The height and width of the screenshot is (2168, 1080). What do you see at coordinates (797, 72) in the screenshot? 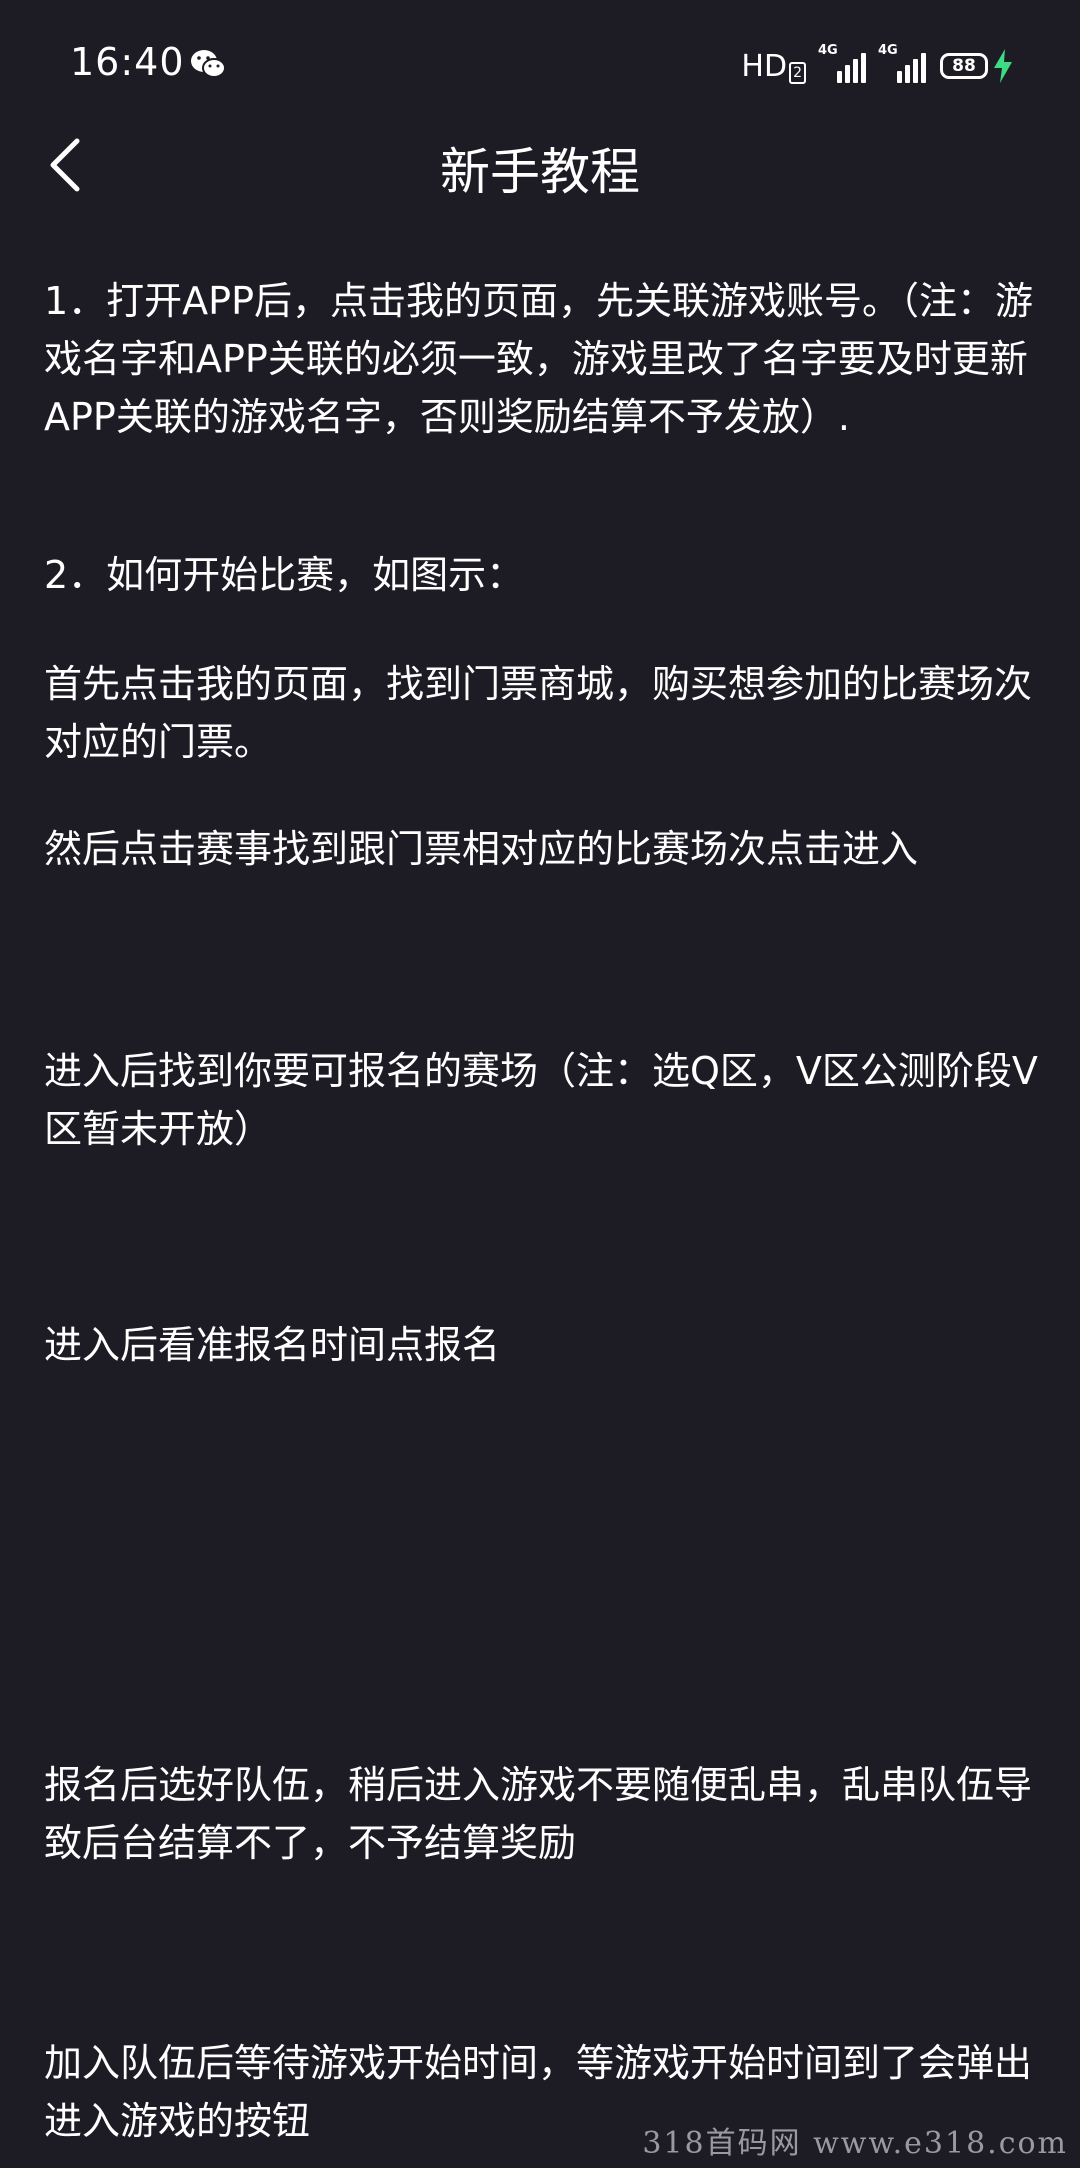
I see `hd-sub-label: 2` at bounding box center [797, 72].